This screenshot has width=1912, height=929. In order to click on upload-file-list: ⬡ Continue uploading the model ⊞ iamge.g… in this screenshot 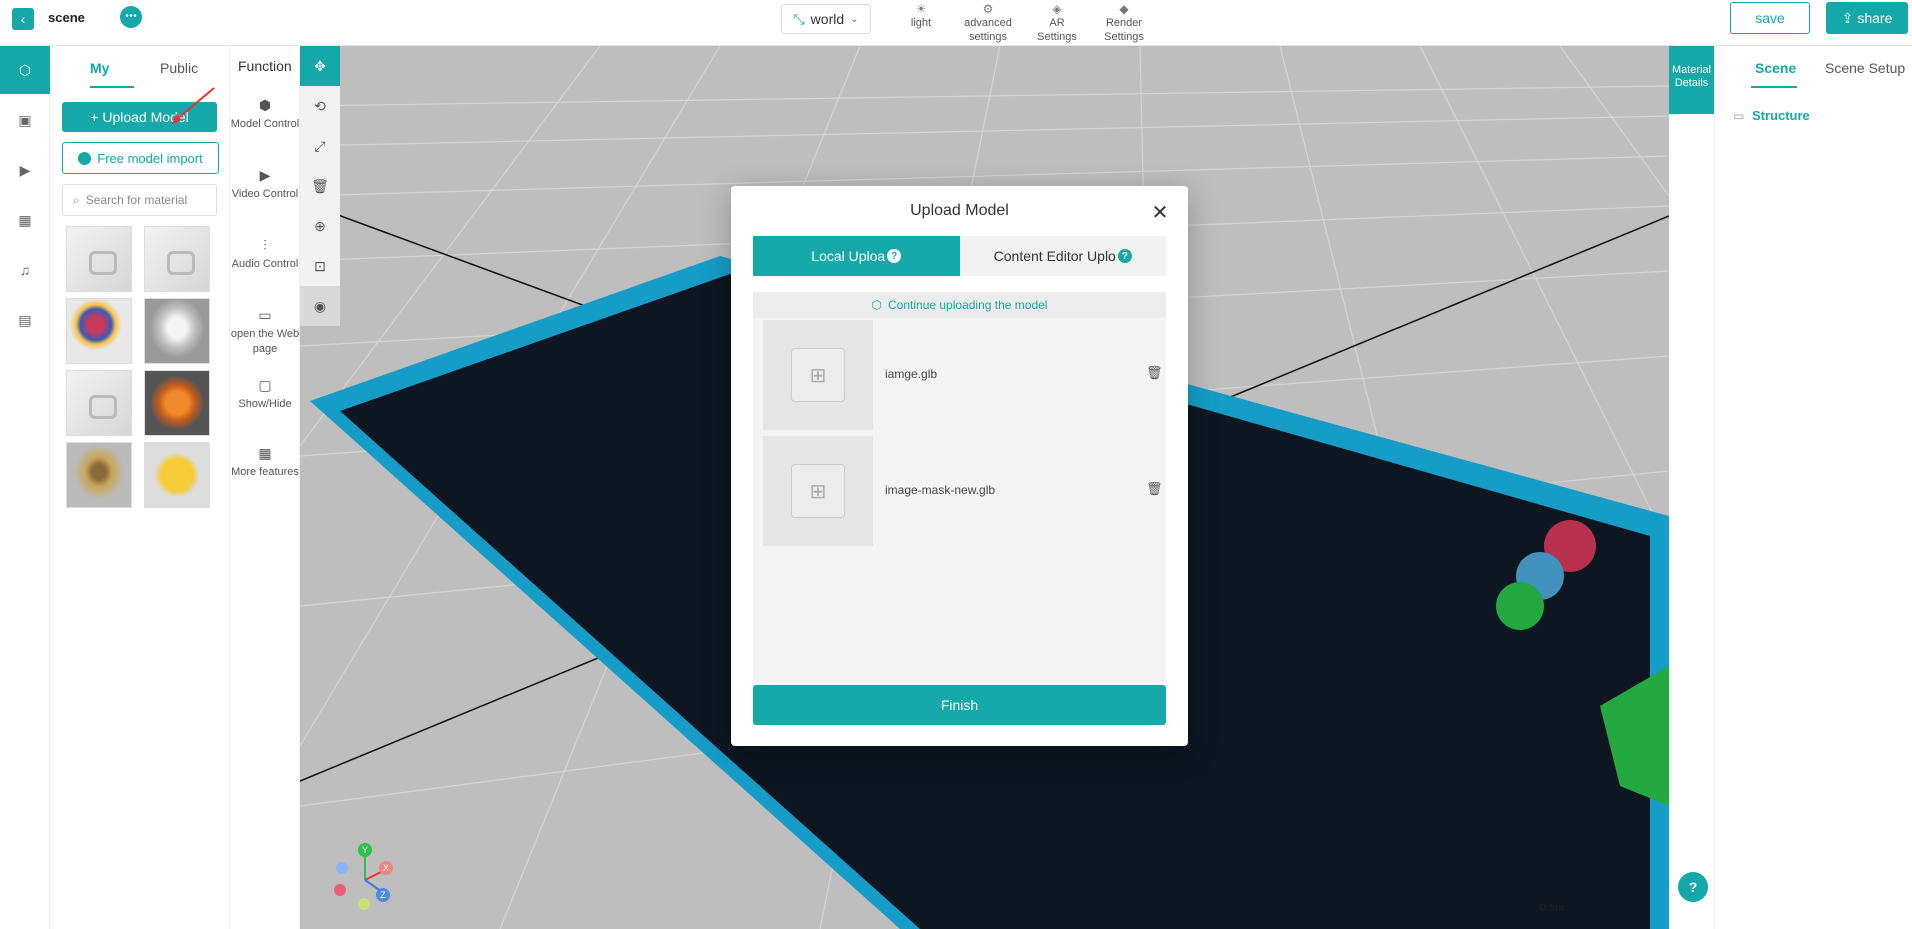, I will do `click(959, 487)`.